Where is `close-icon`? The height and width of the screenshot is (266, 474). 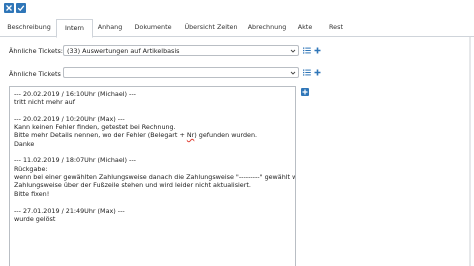
close-icon is located at coordinates (9, 8).